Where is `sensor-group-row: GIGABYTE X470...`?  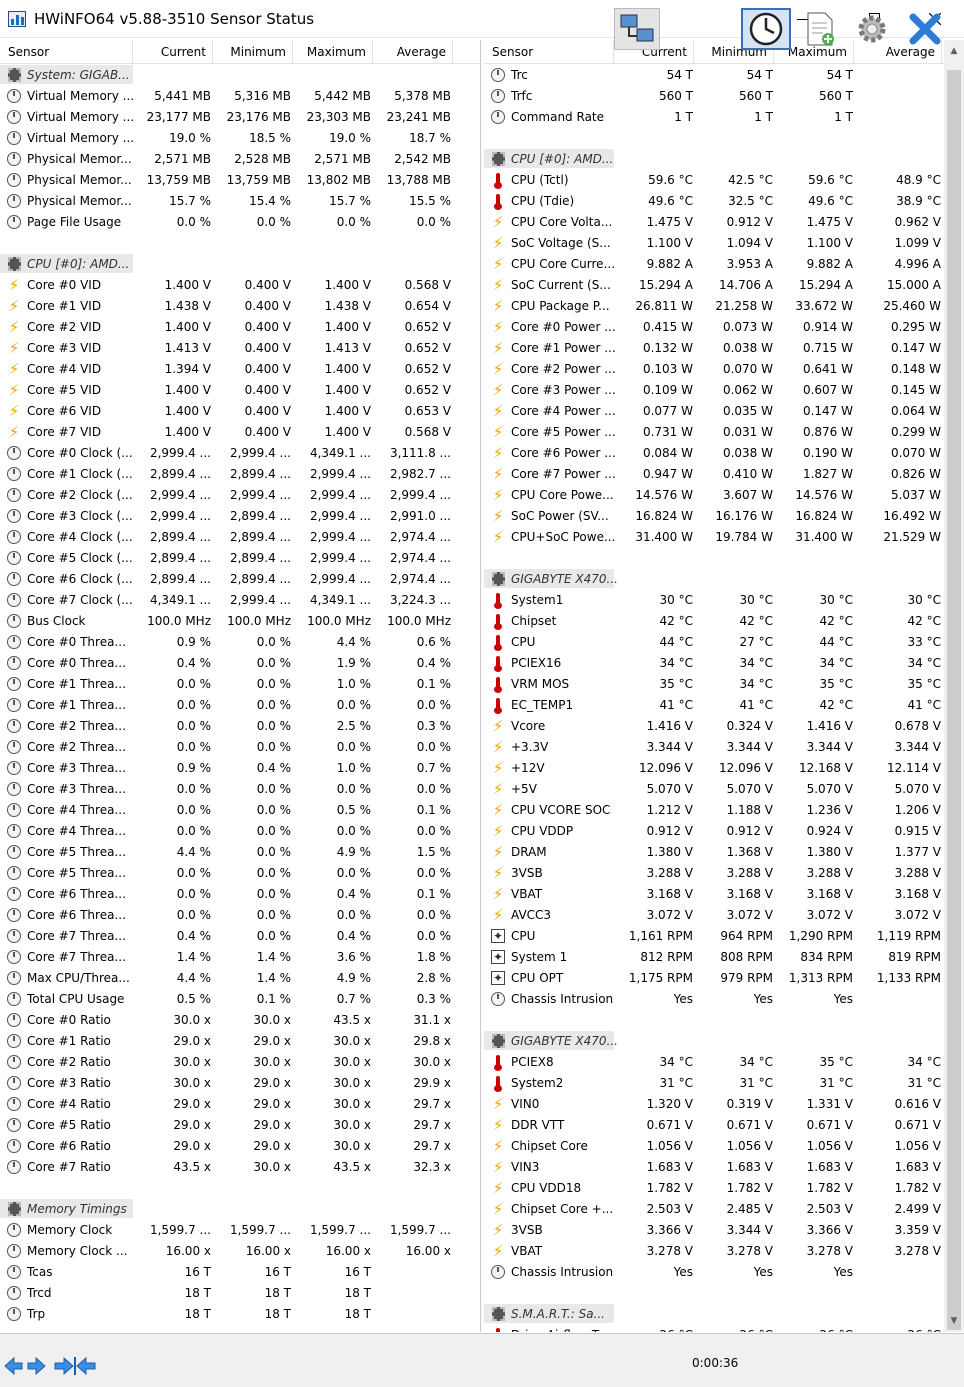 sensor-group-row: GIGABYTE X470... is located at coordinates (714, 578).